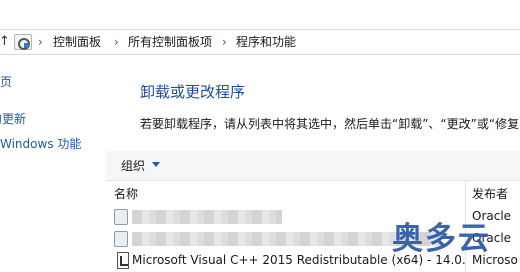 Image resolution: width=520 pixels, height=272 pixels. Describe the element at coordinates (330, 124) in the screenshot. I see `page-description: 若要卸载程序，请从列表中将其选中，然后单击“卸载”、“更改”或“修复”` at that location.